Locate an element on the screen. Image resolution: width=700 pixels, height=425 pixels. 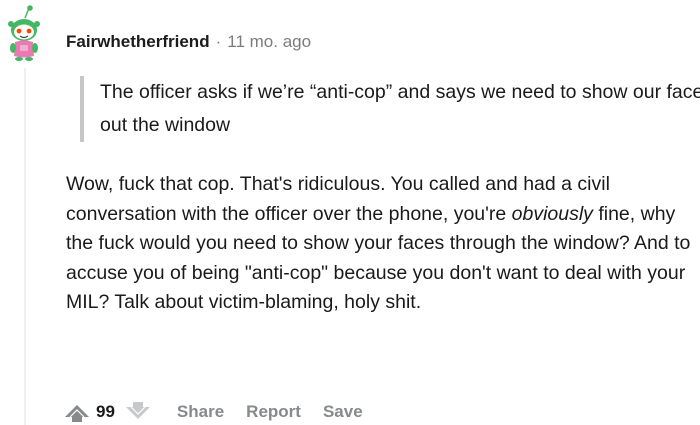
comment-header: Fairwhetherfriend · 11 mo. ago is located at coordinates (188, 42).